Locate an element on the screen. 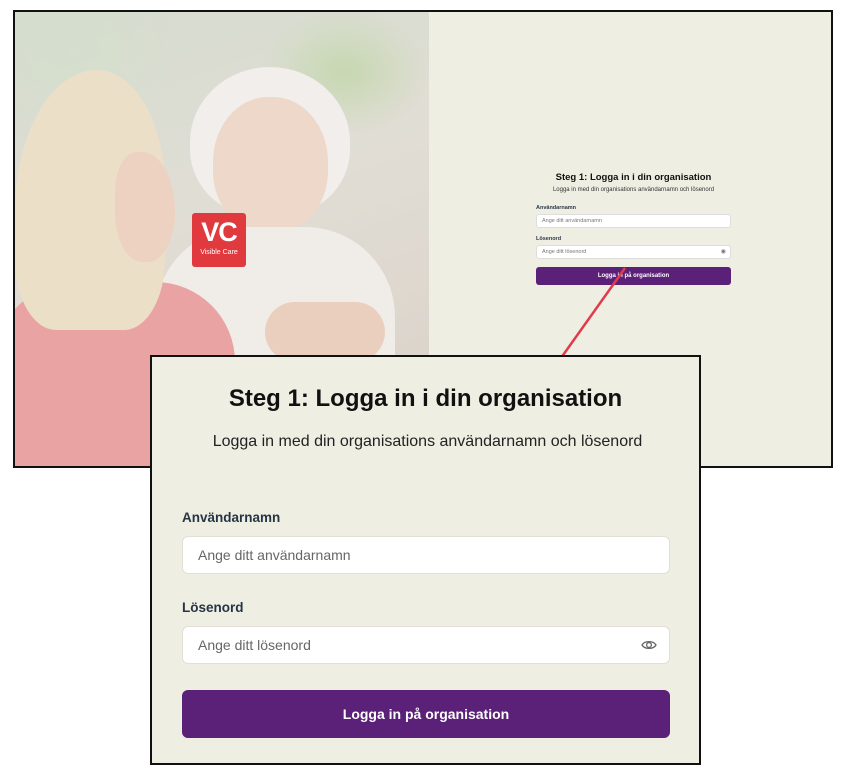 The height and width of the screenshot is (765, 847). username-label: Användarnamn is located at coordinates (231, 517).